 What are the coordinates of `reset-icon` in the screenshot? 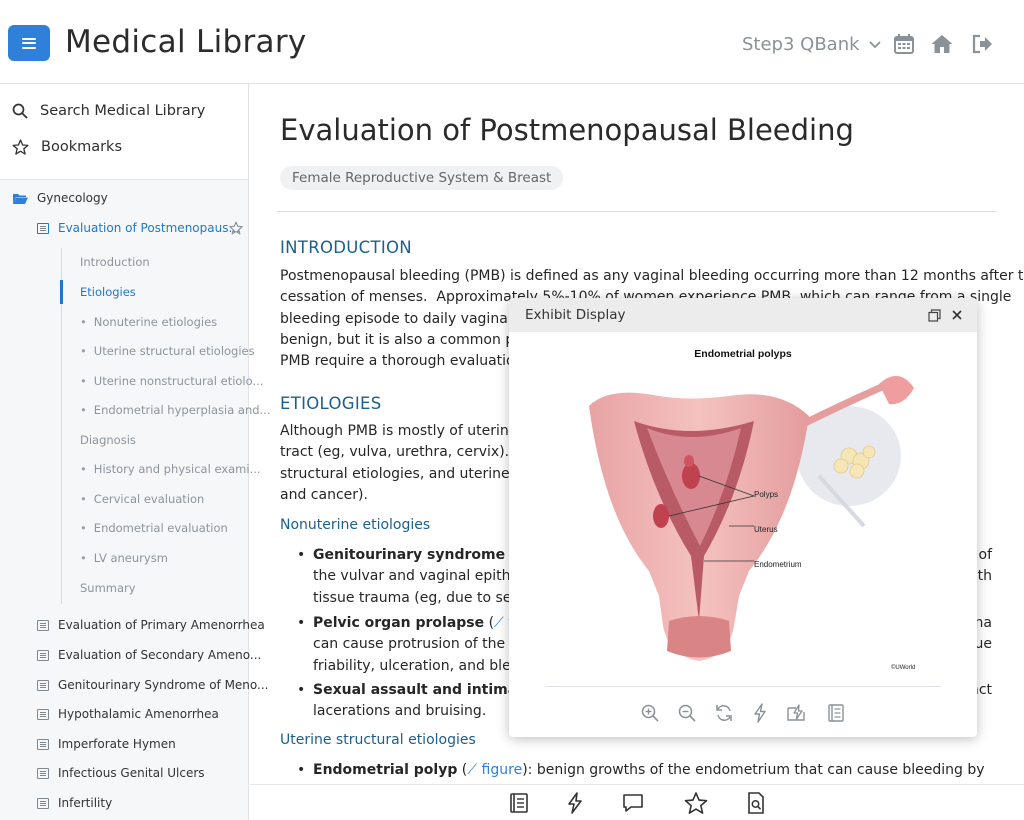 It's located at (724, 713).